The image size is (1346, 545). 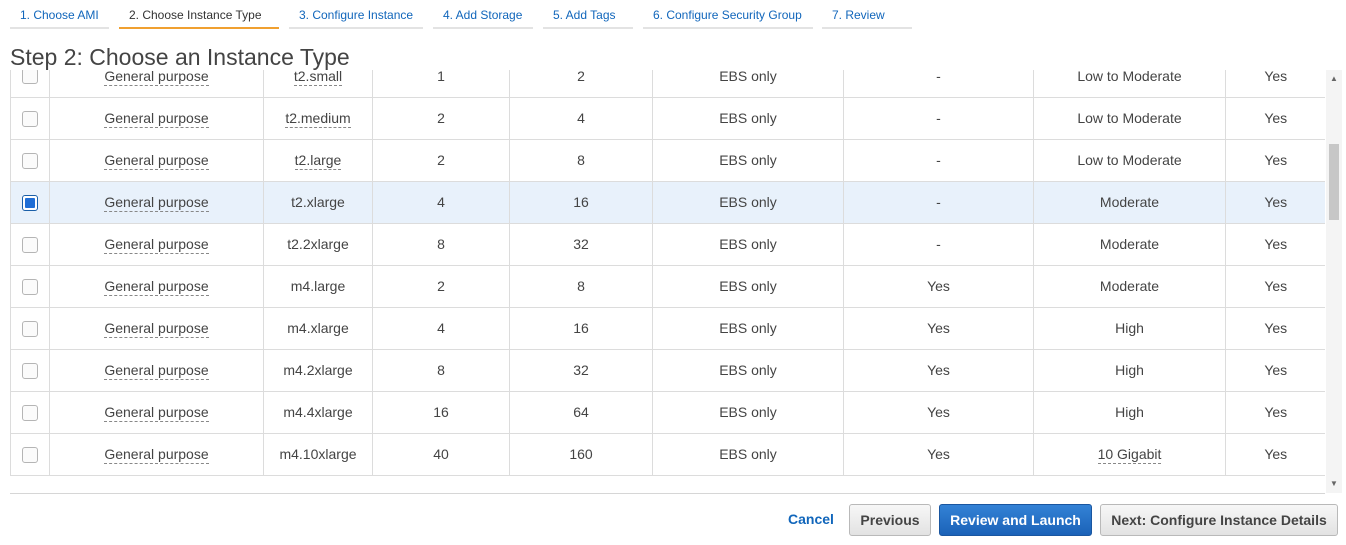 What do you see at coordinates (1334, 182) in the screenshot?
I see `scroll-thumb` at bounding box center [1334, 182].